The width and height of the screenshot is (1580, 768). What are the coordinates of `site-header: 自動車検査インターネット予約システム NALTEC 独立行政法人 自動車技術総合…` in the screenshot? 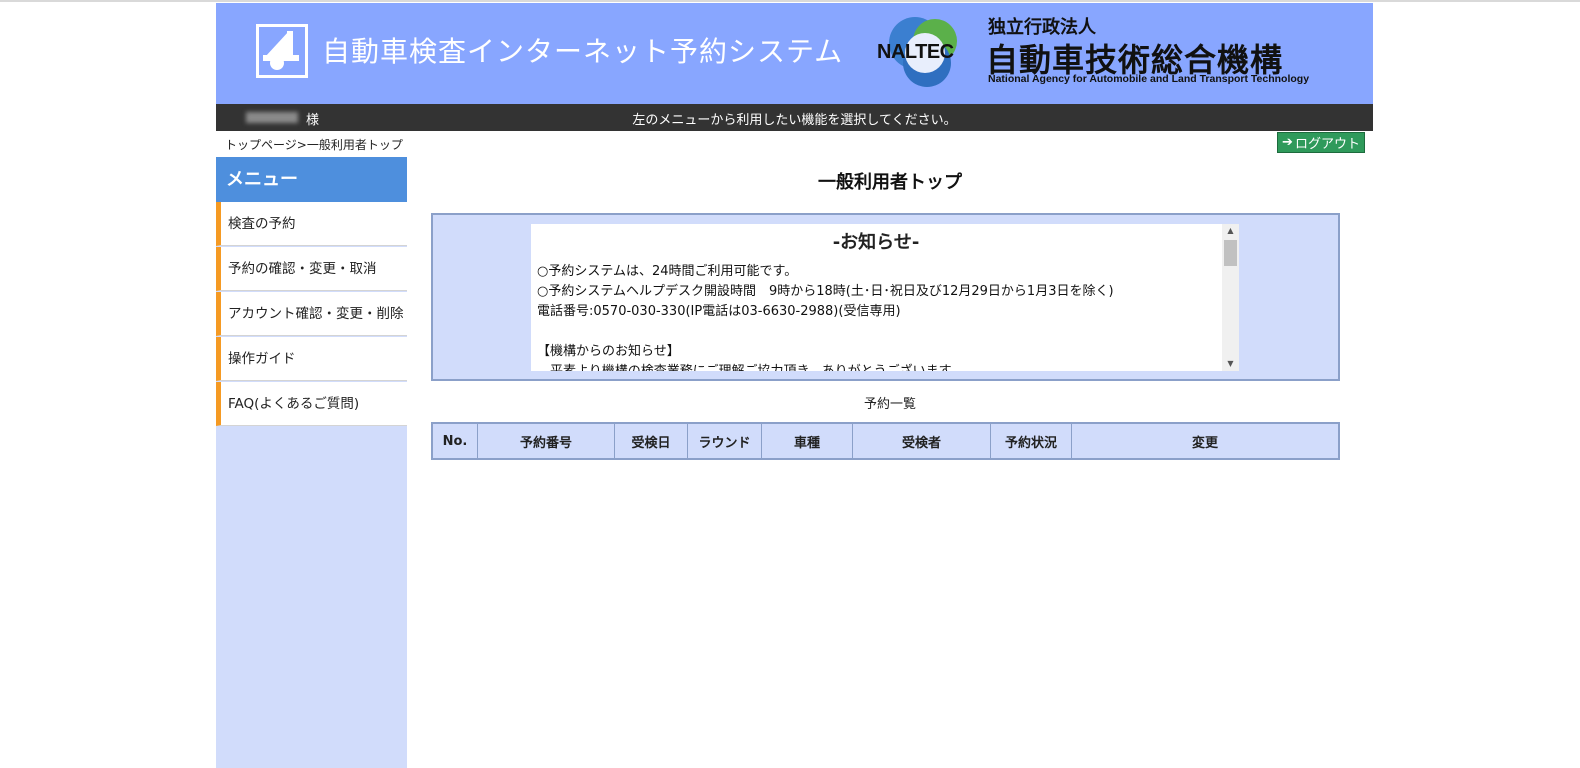 It's located at (794, 53).